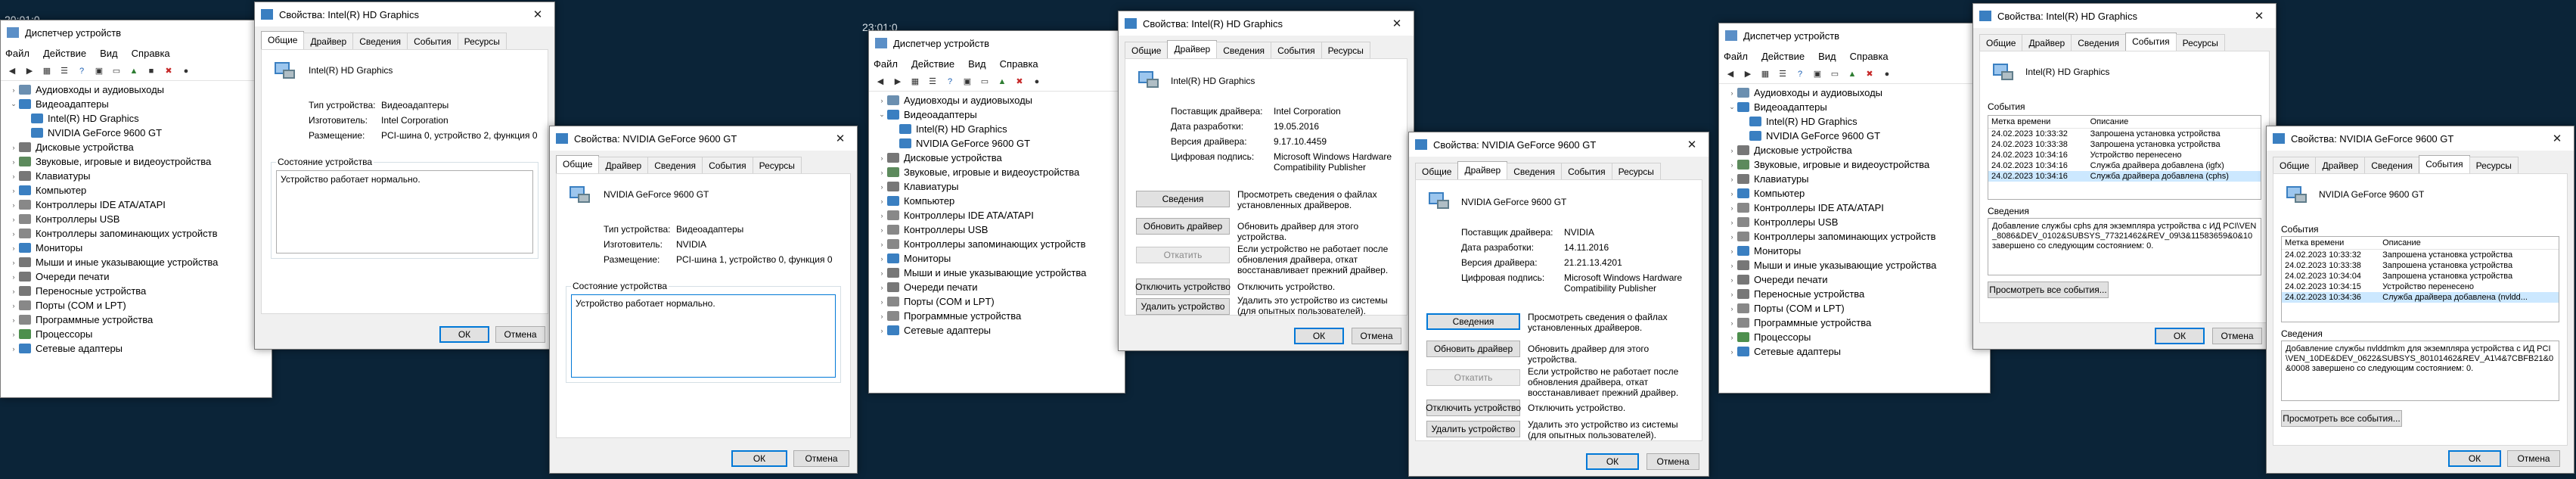  What do you see at coordinates (1854, 265) in the screenshot?
I see `device-category: › Мыши и иные указывающие устройства` at bounding box center [1854, 265].